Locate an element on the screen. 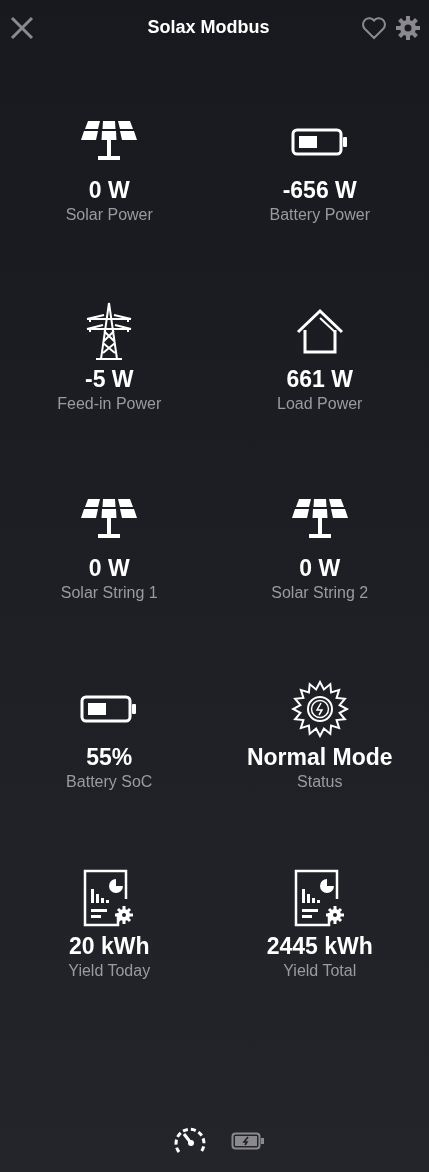  sun-bolt-icon is located at coordinates (319, 709).